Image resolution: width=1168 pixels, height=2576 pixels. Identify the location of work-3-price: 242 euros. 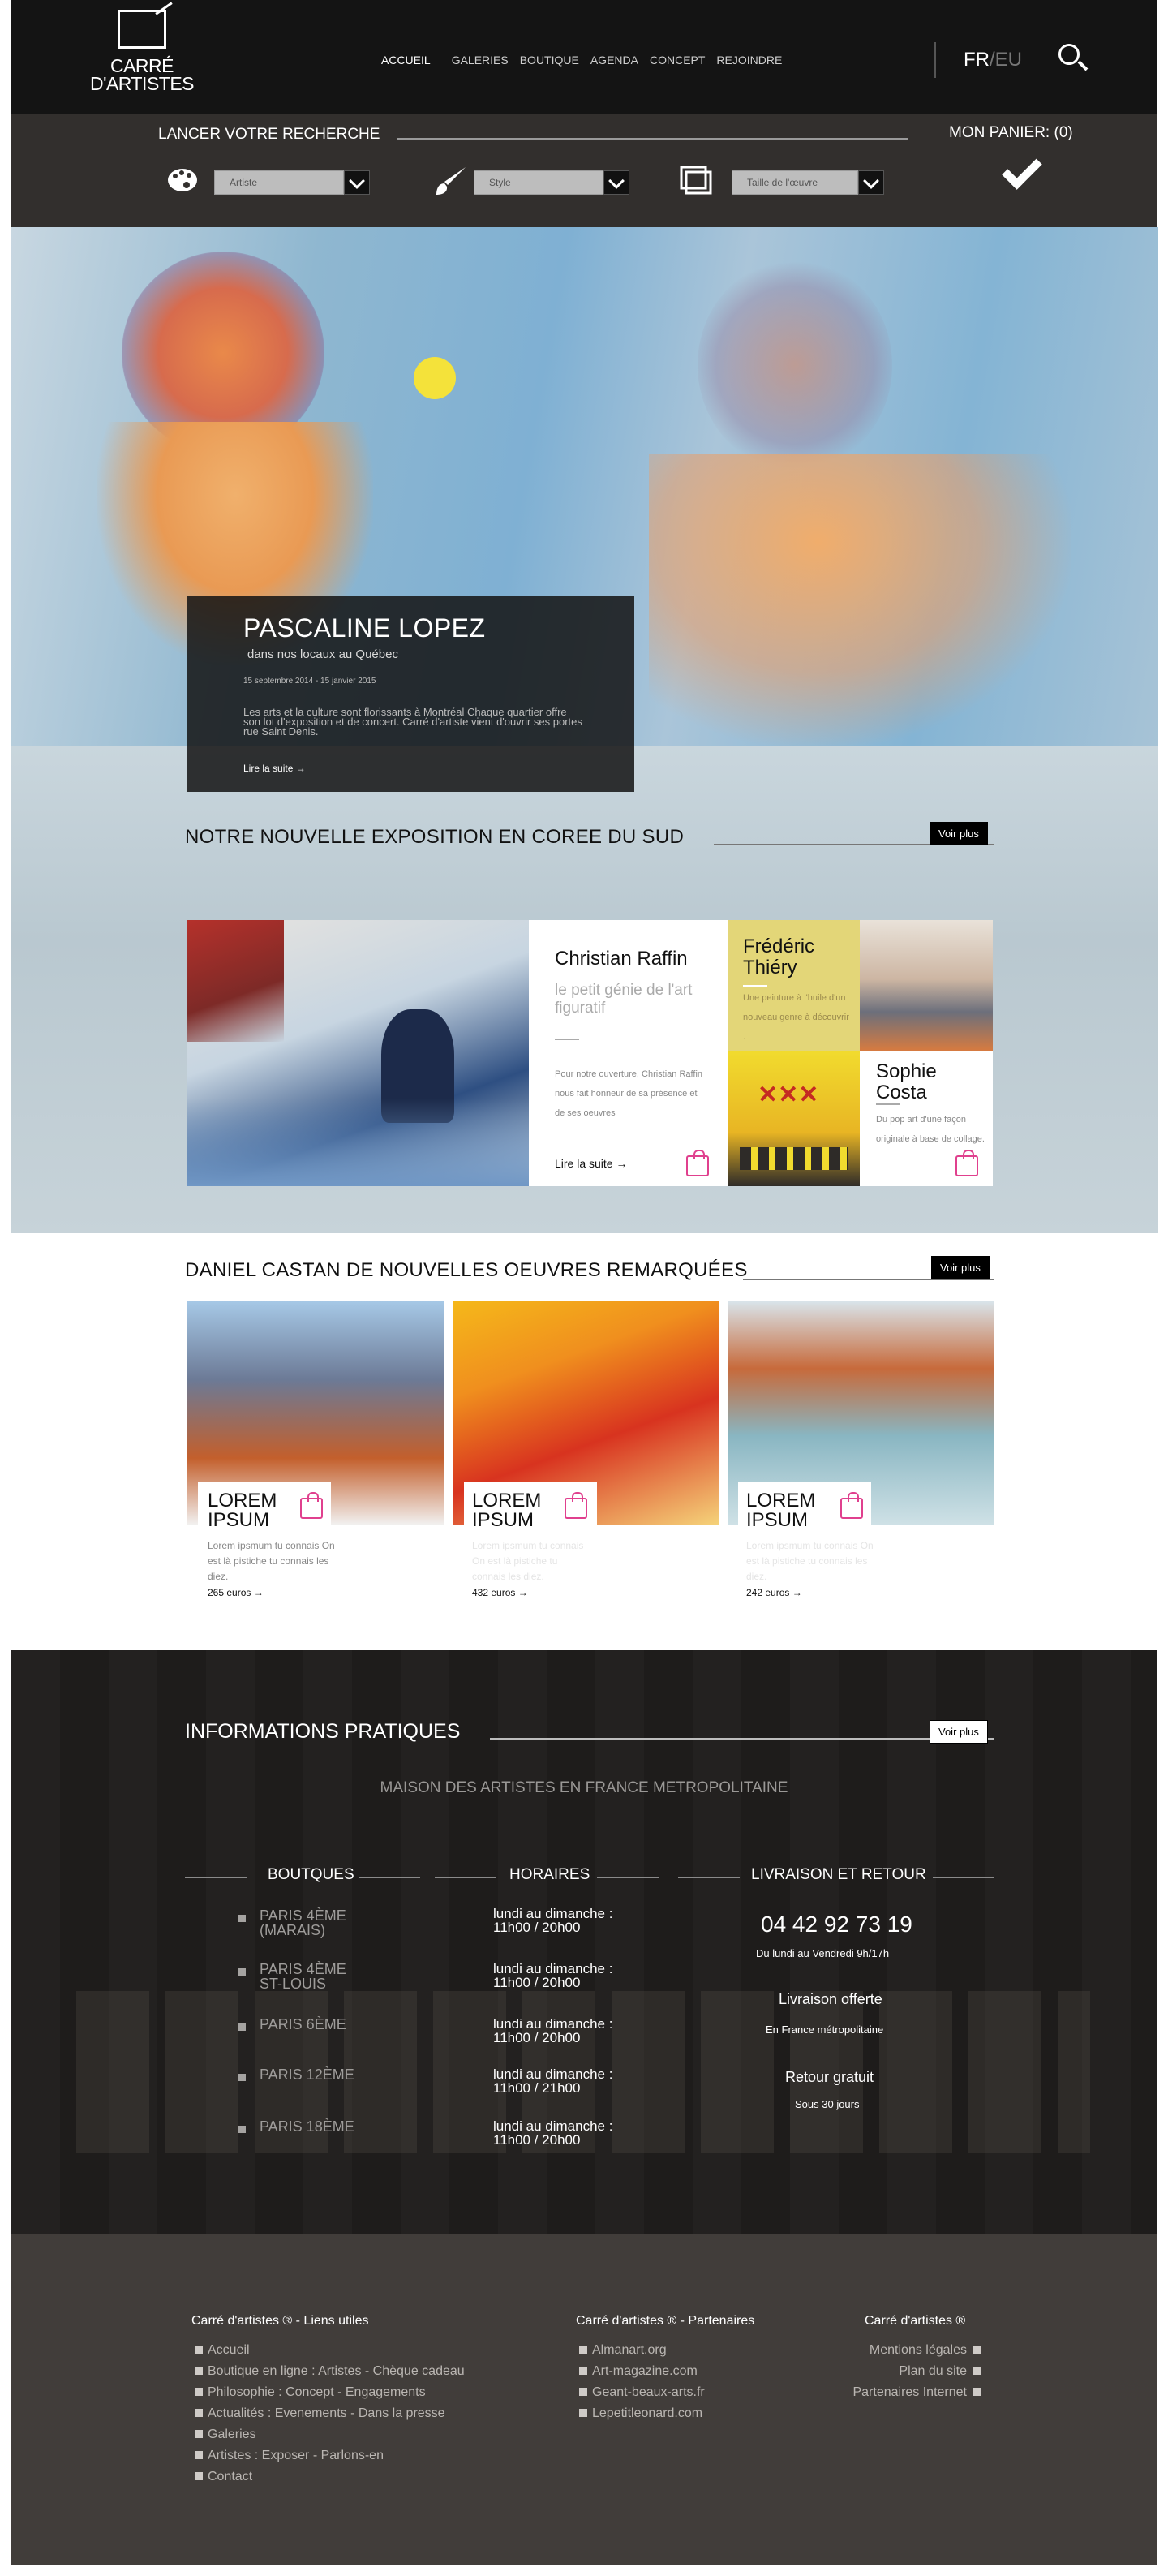
(768, 1592).